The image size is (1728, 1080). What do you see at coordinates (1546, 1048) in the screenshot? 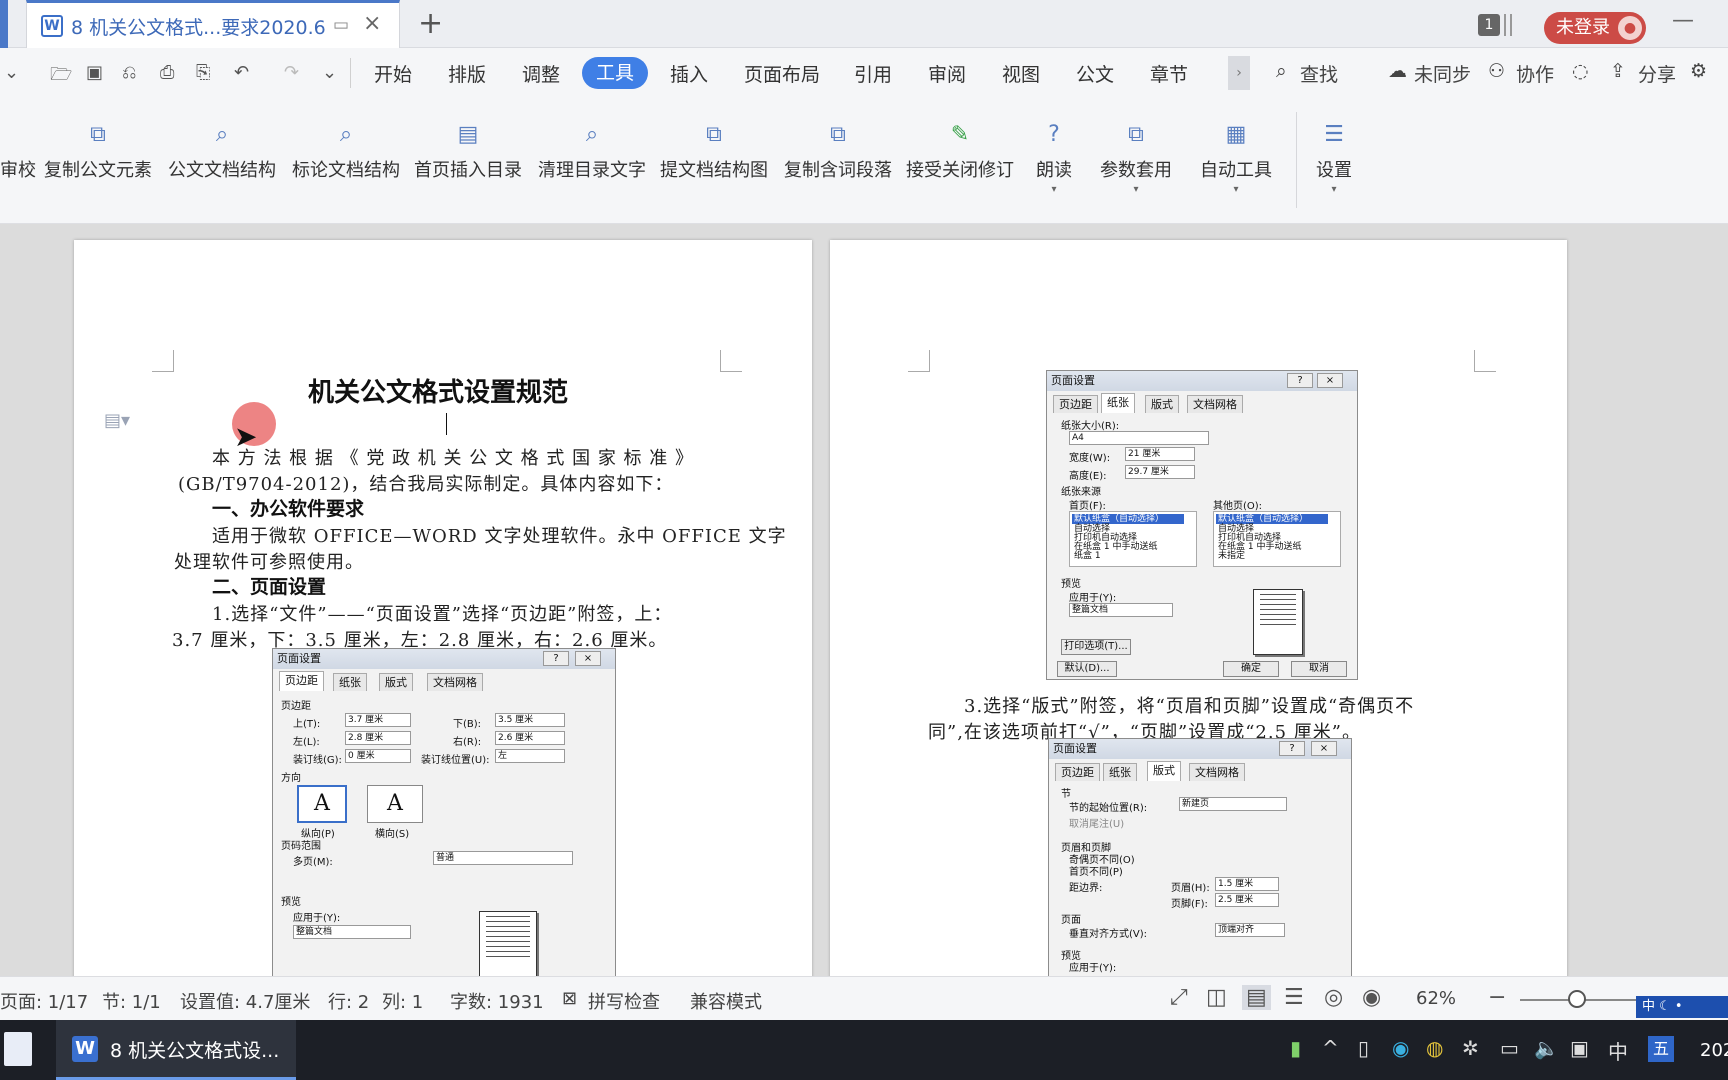
I see `volume-icon: 🔈` at bounding box center [1546, 1048].